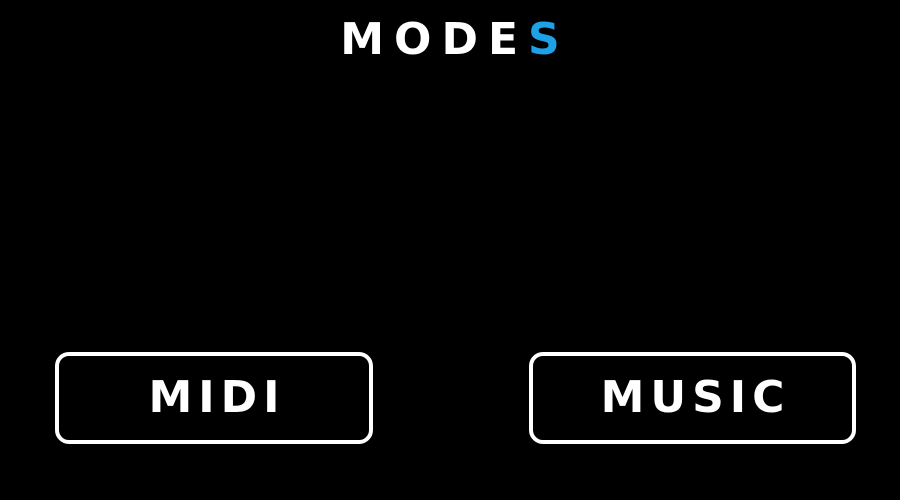 This screenshot has height=500, width=900. I want to click on page-title-main: MODE, so click(434, 39).